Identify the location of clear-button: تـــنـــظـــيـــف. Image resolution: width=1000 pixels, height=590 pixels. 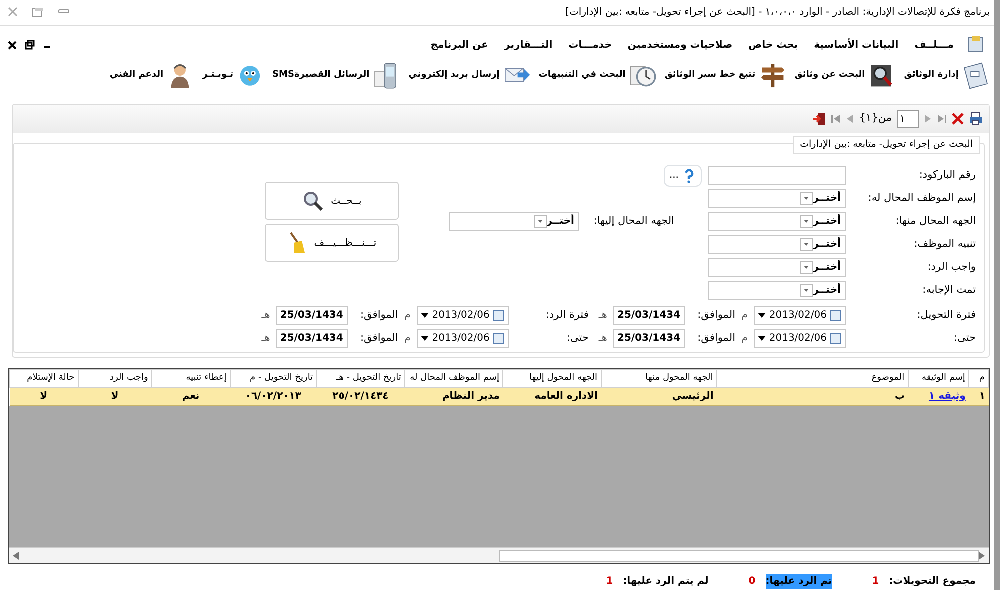
(332, 243).